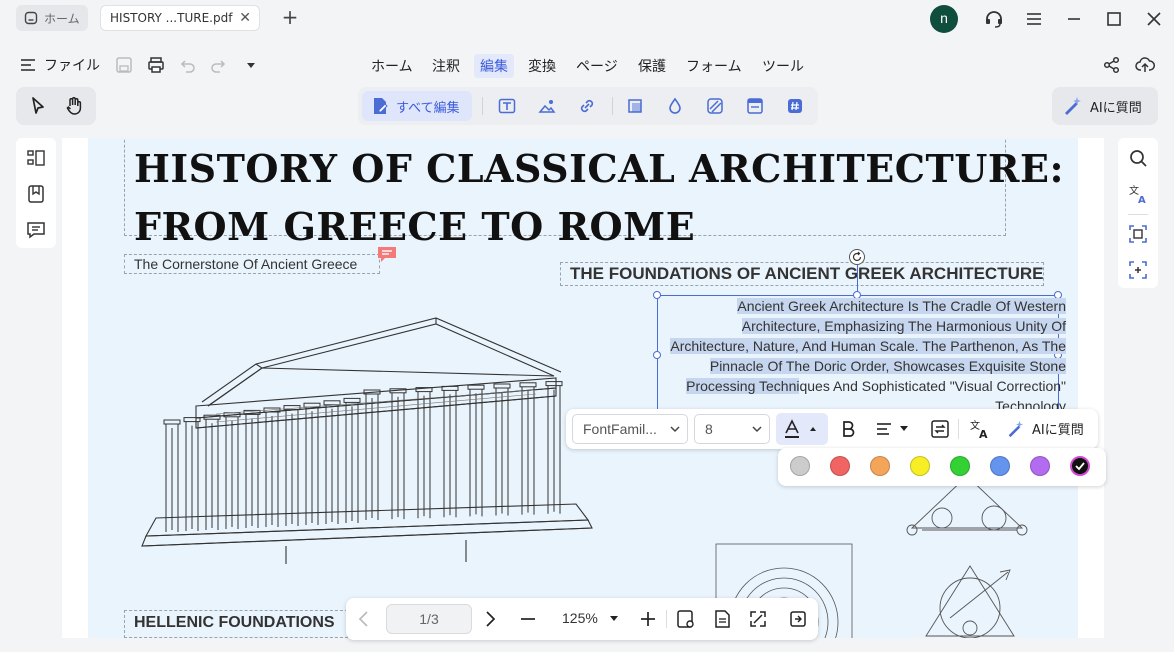 This screenshot has width=1174, height=652. What do you see at coordinates (904, 433) in the screenshot?
I see `align-dropdown-icon` at bounding box center [904, 433].